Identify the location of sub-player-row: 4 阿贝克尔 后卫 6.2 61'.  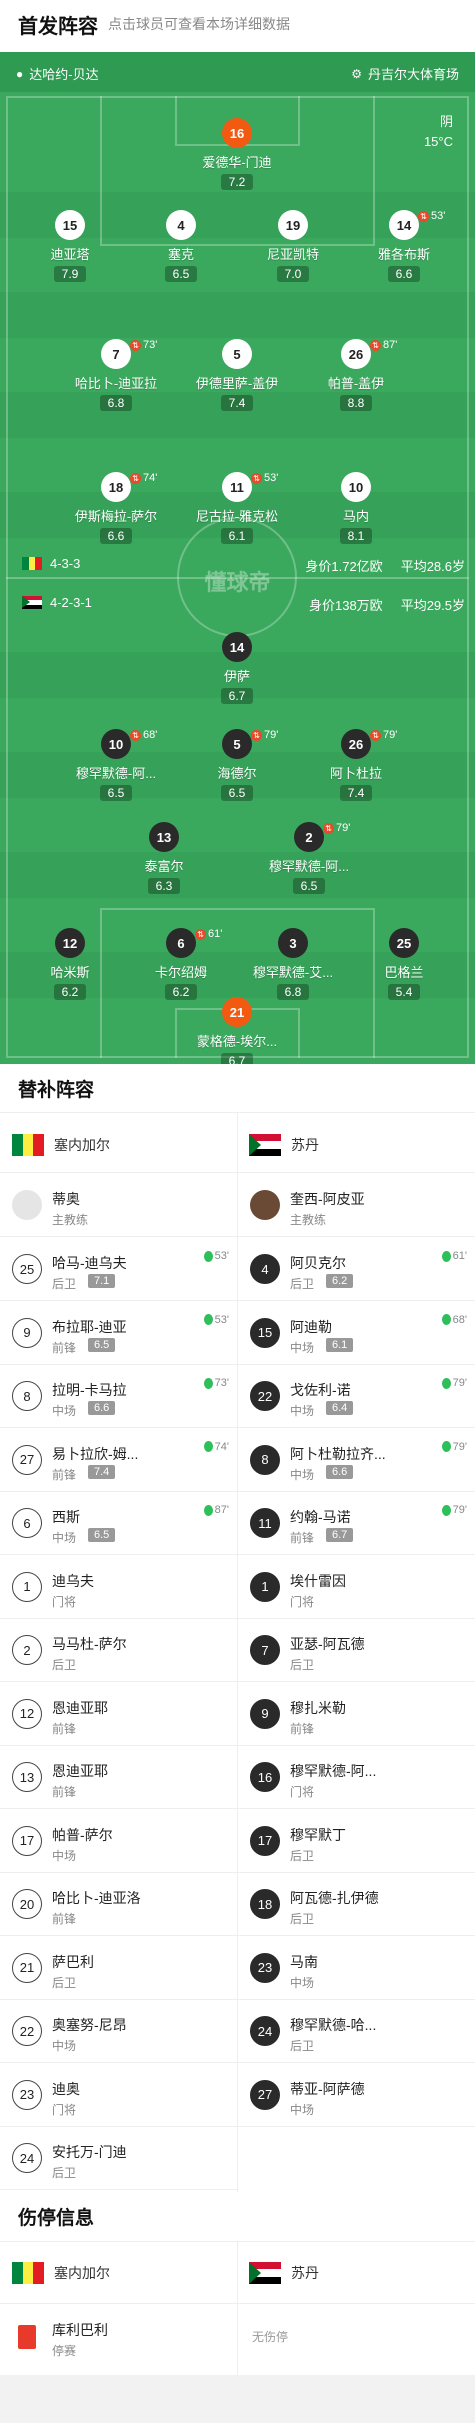
(356, 1269).